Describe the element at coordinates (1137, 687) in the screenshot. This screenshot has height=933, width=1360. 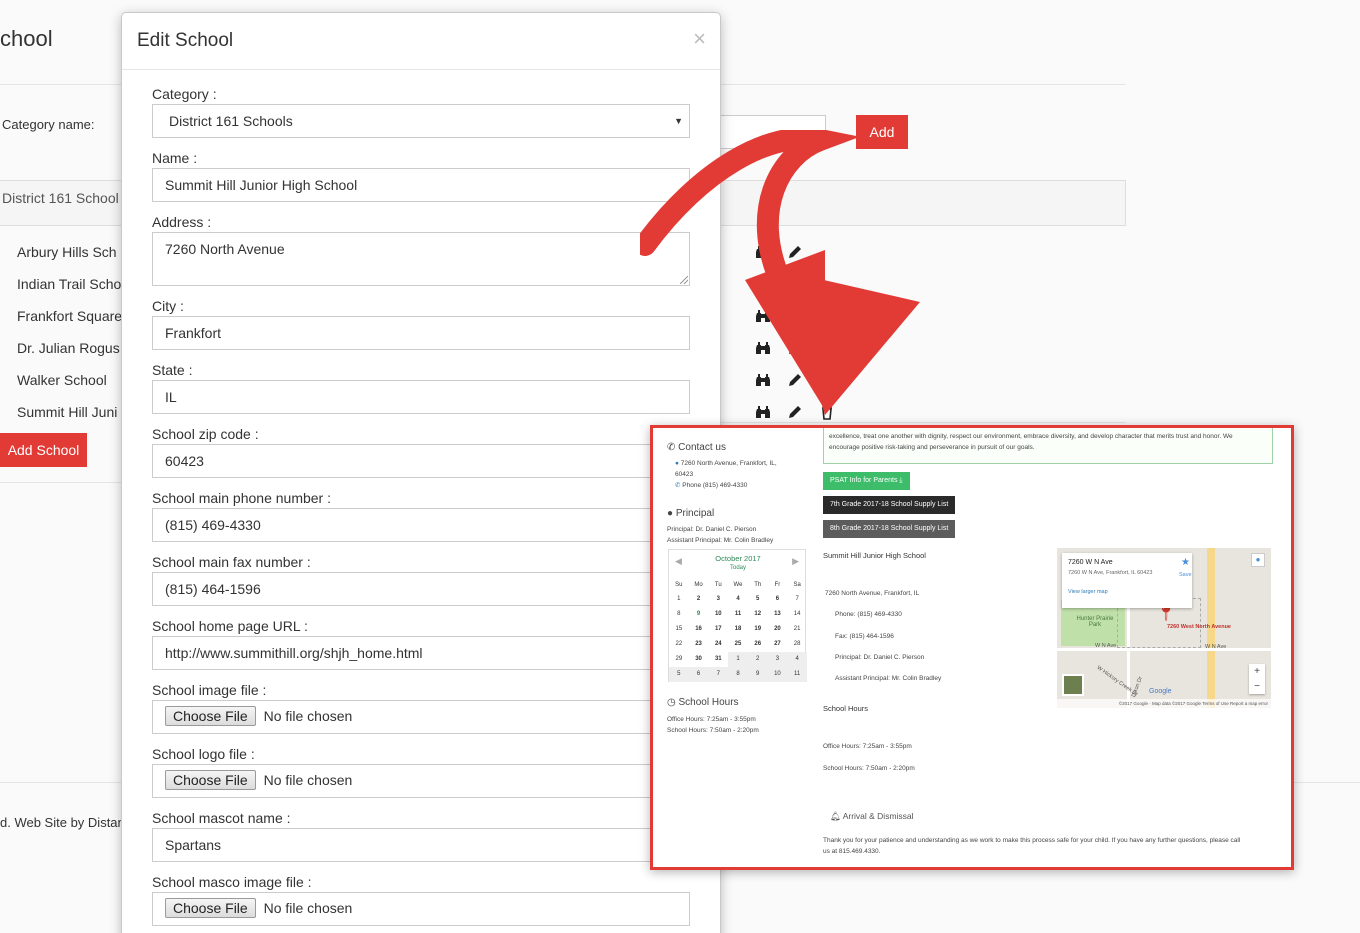
I see `road-label: Dixon Dr` at that location.